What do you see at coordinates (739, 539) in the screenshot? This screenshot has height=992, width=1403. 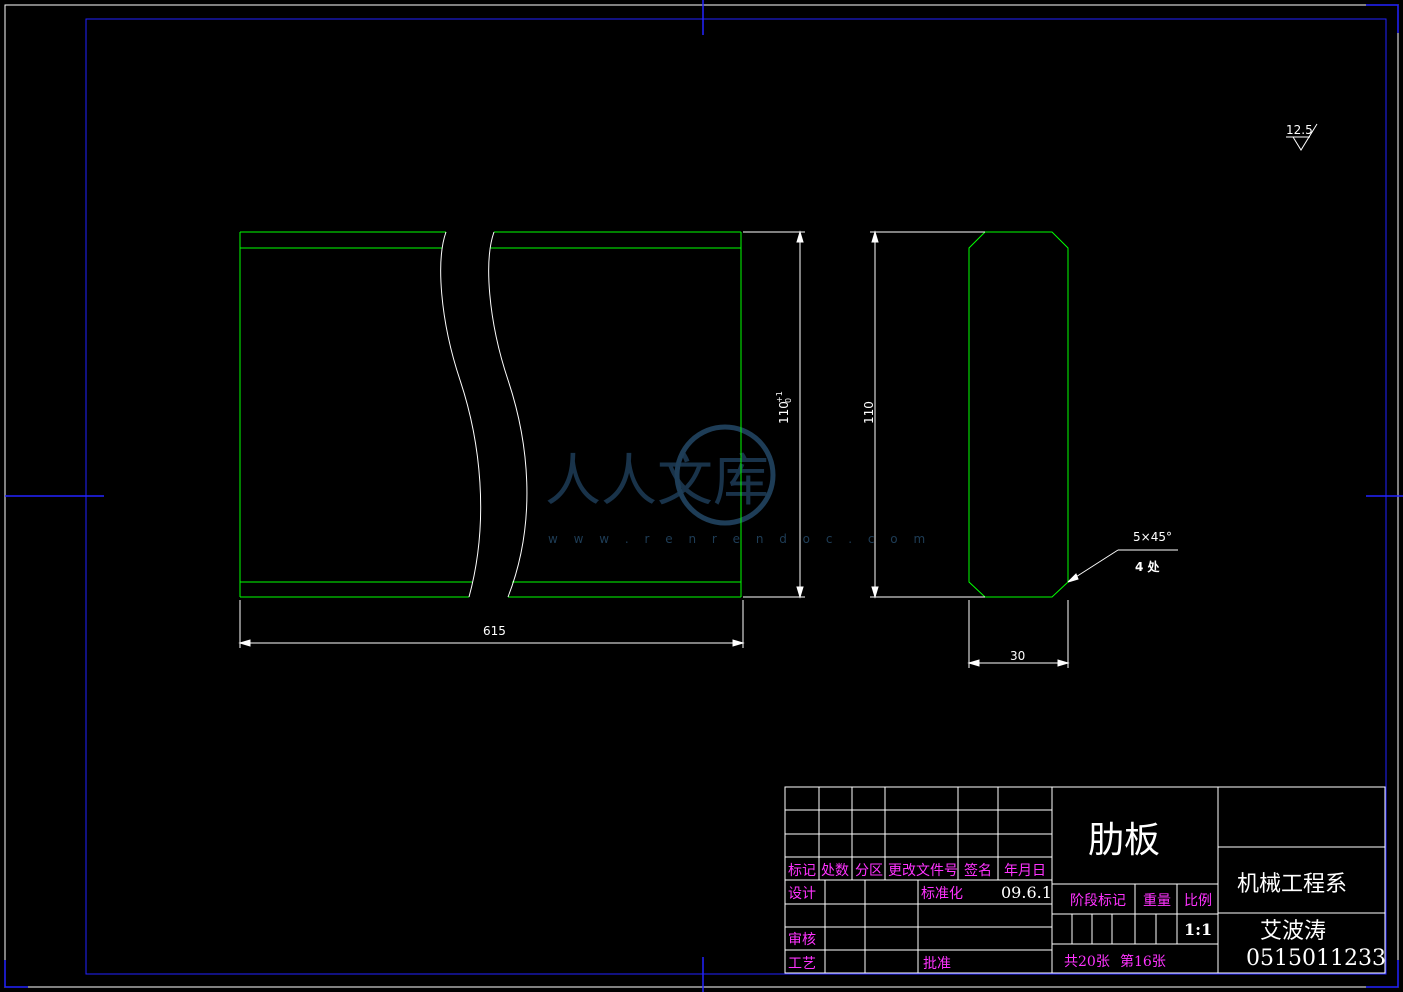 I see `watermark-url: w w w . r e n r e n d o c . c o m` at bounding box center [739, 539].